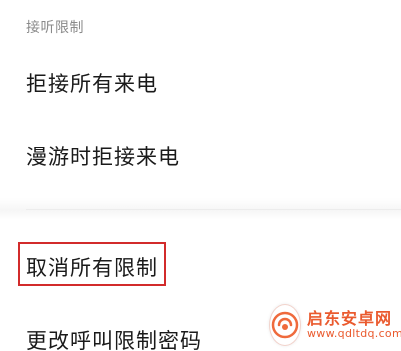  What do you see at coordinates (92, 83) in the screenshot?
I see `menu-item-reject-all-calls: 拒接所有来电` at bounding box center [92, 83].